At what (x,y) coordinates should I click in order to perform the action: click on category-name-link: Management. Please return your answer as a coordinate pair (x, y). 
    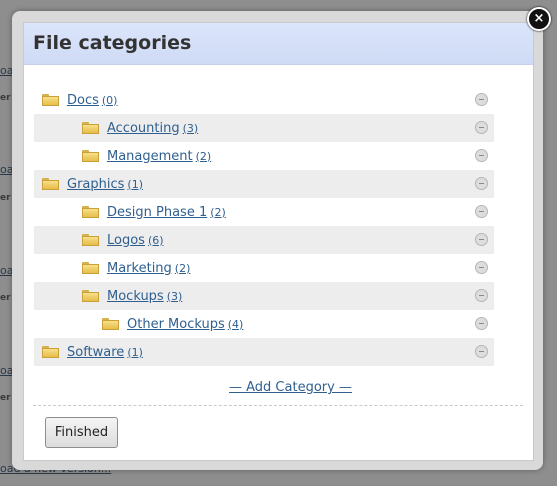
    Looking at the image, I should click on (150, 156).